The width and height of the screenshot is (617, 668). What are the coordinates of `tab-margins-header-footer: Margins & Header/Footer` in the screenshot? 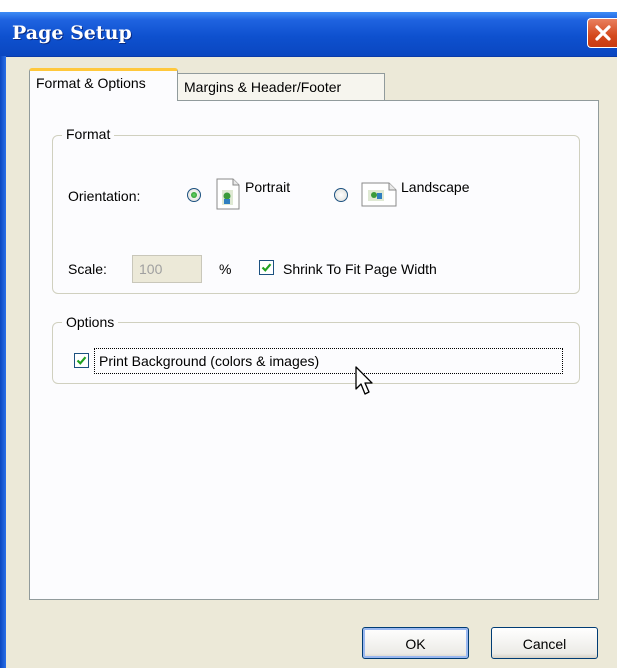 It's located at (281, 86).